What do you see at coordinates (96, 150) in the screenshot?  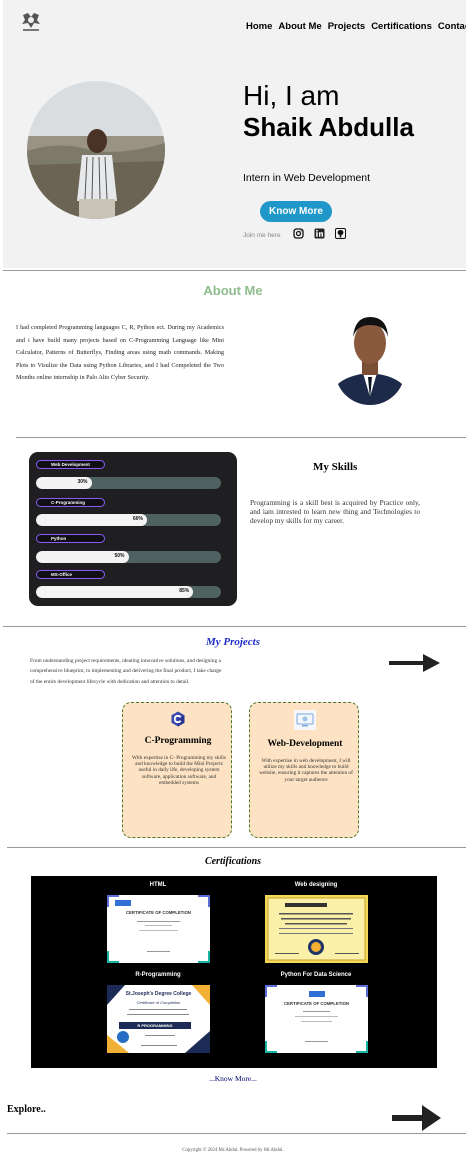 I see `profile-photo` at bounding box center [96, 150].